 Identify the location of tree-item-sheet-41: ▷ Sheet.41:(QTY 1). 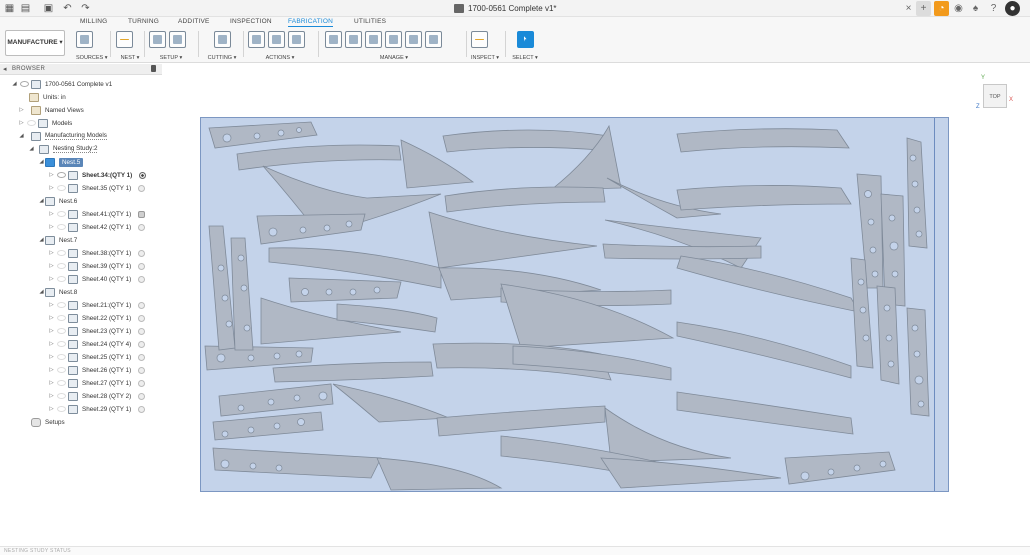
(97, 214).